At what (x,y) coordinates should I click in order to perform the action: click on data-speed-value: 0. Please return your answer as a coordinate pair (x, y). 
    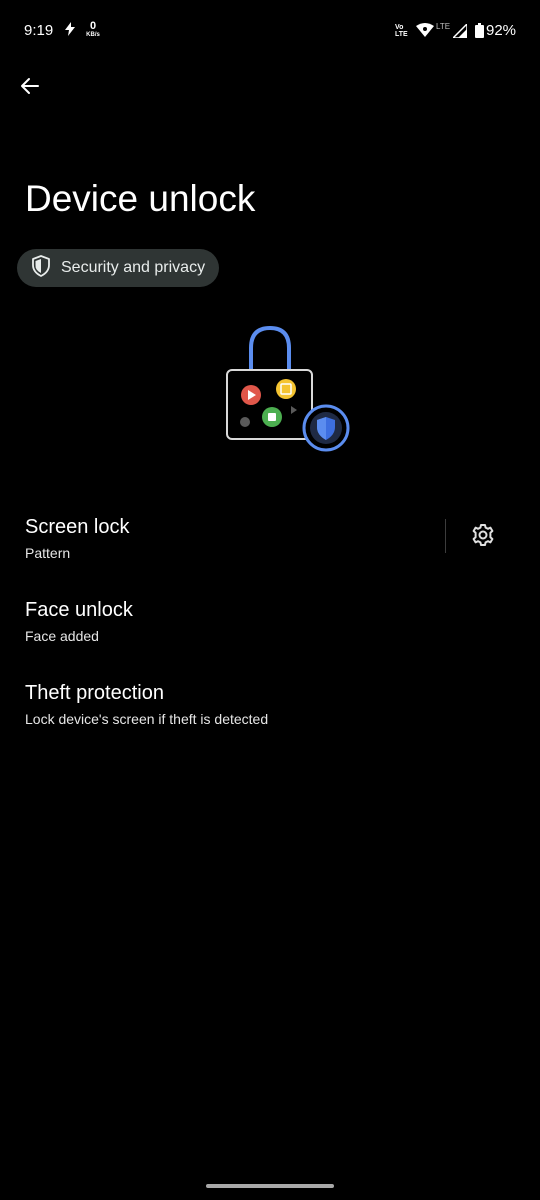
    Looking at the image, I should click on (93, 26).